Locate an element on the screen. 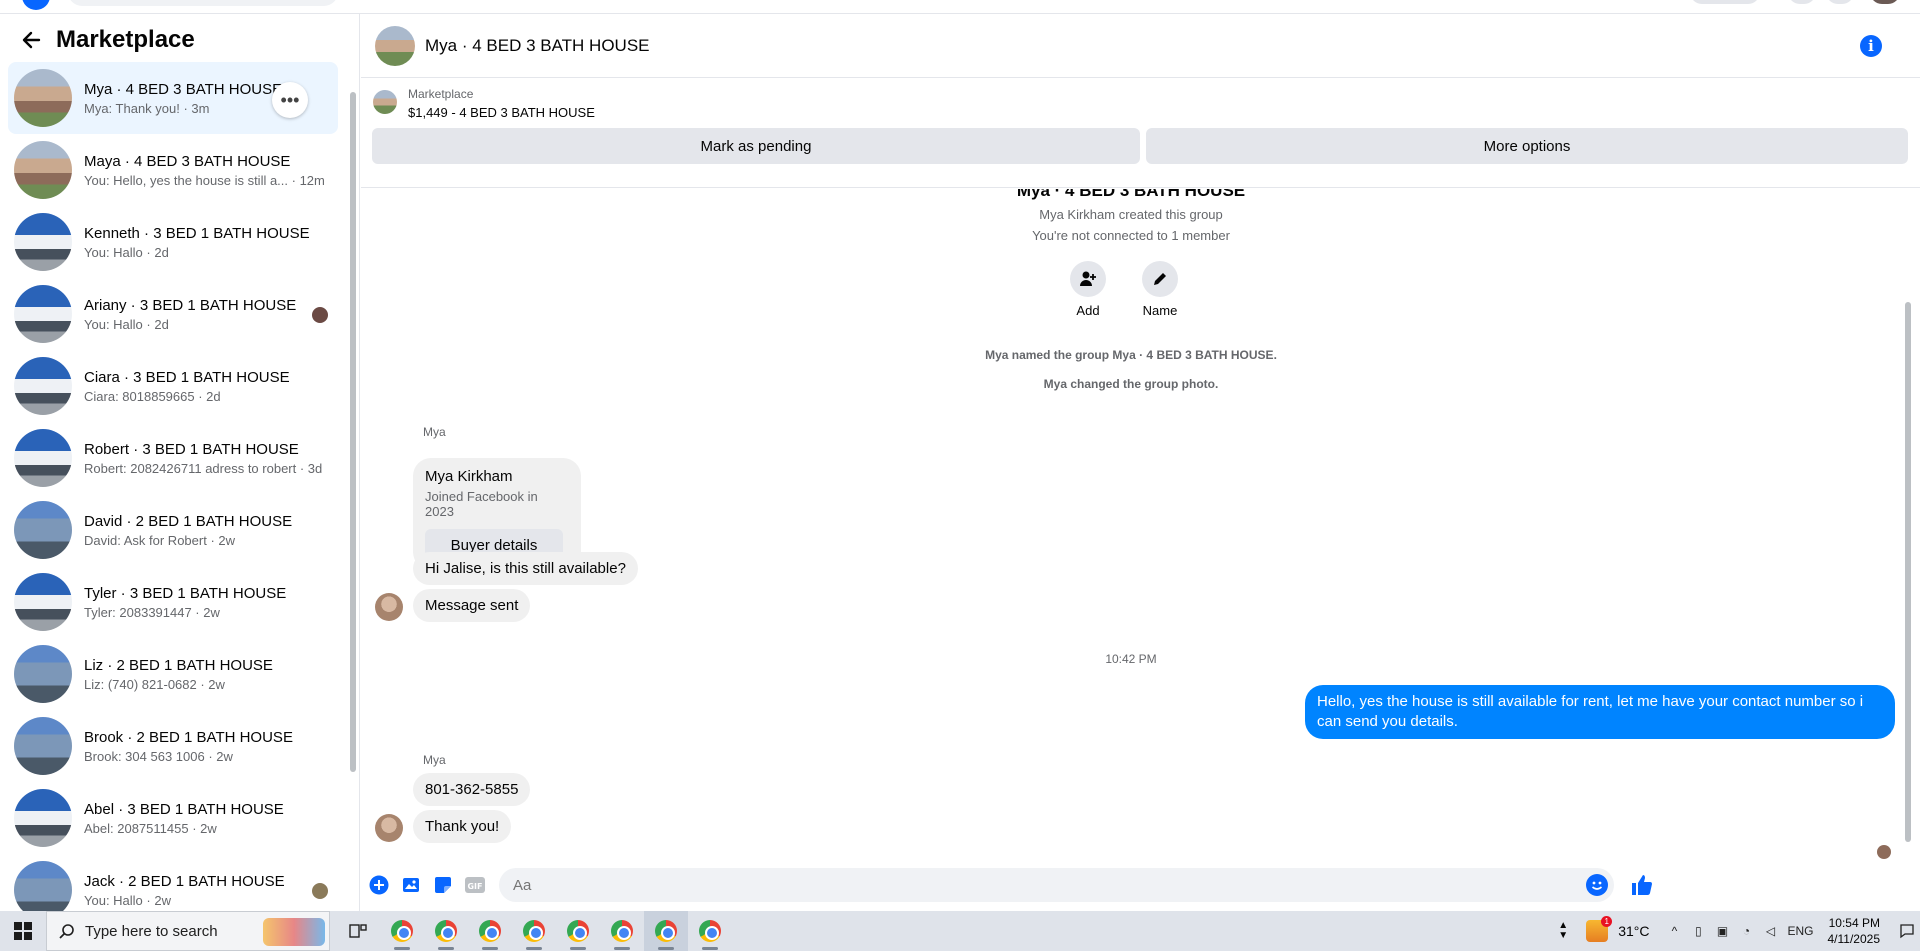  more-options-icon: ••• is located at coordinates (290, 100).